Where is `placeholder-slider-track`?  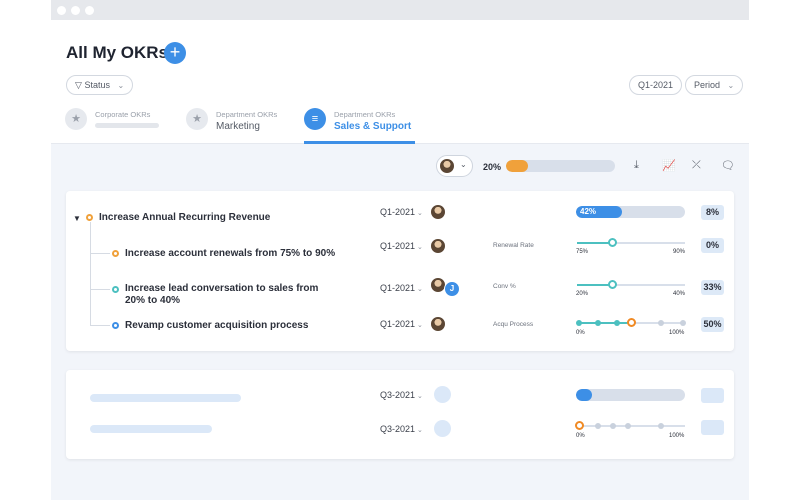 placeholder-slider-track is located at coordinates (631, 426).